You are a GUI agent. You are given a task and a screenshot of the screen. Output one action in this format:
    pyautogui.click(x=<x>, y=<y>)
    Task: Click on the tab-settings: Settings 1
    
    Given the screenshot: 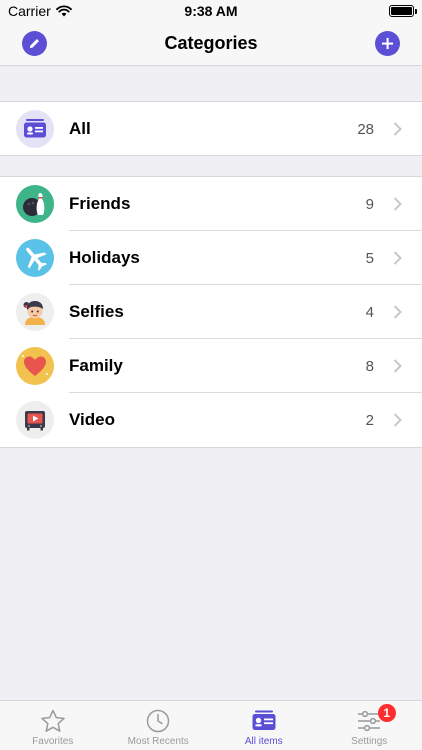 What is the action you would take?
    pyautogui.click(x=369, y=725)
    